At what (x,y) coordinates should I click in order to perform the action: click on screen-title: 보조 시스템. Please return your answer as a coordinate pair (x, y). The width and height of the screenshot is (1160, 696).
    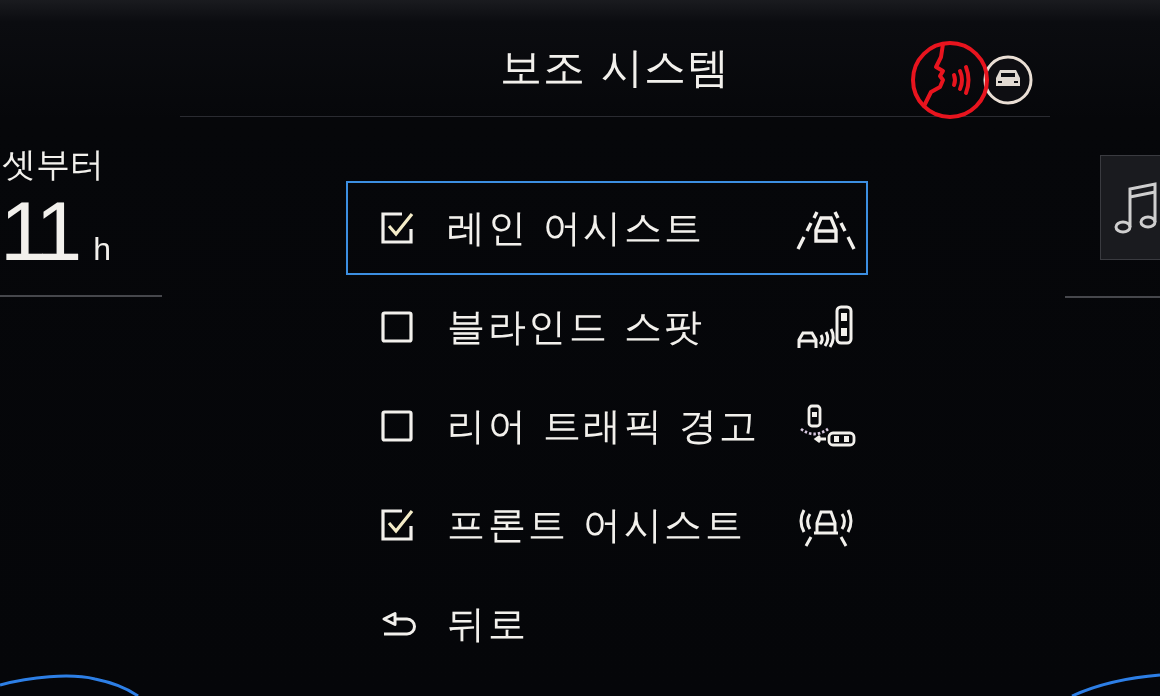
    Looking at the image, I should click on (615, 68).